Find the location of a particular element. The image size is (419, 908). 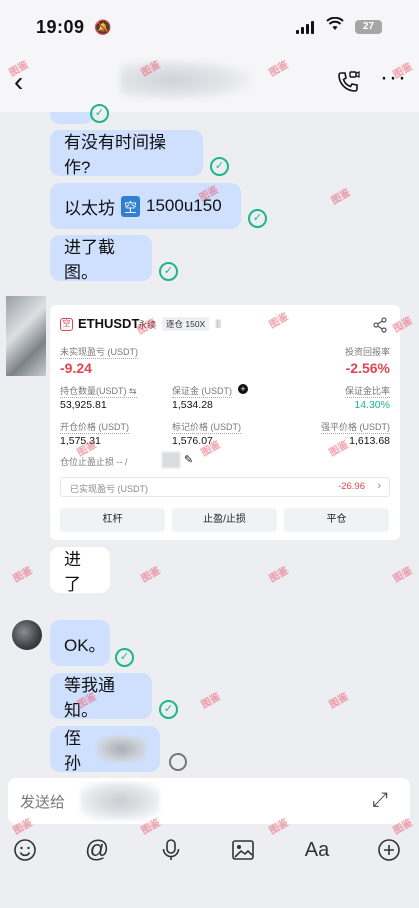

entry-price-value: 1,575.31 is located at coordinates (80, 441).